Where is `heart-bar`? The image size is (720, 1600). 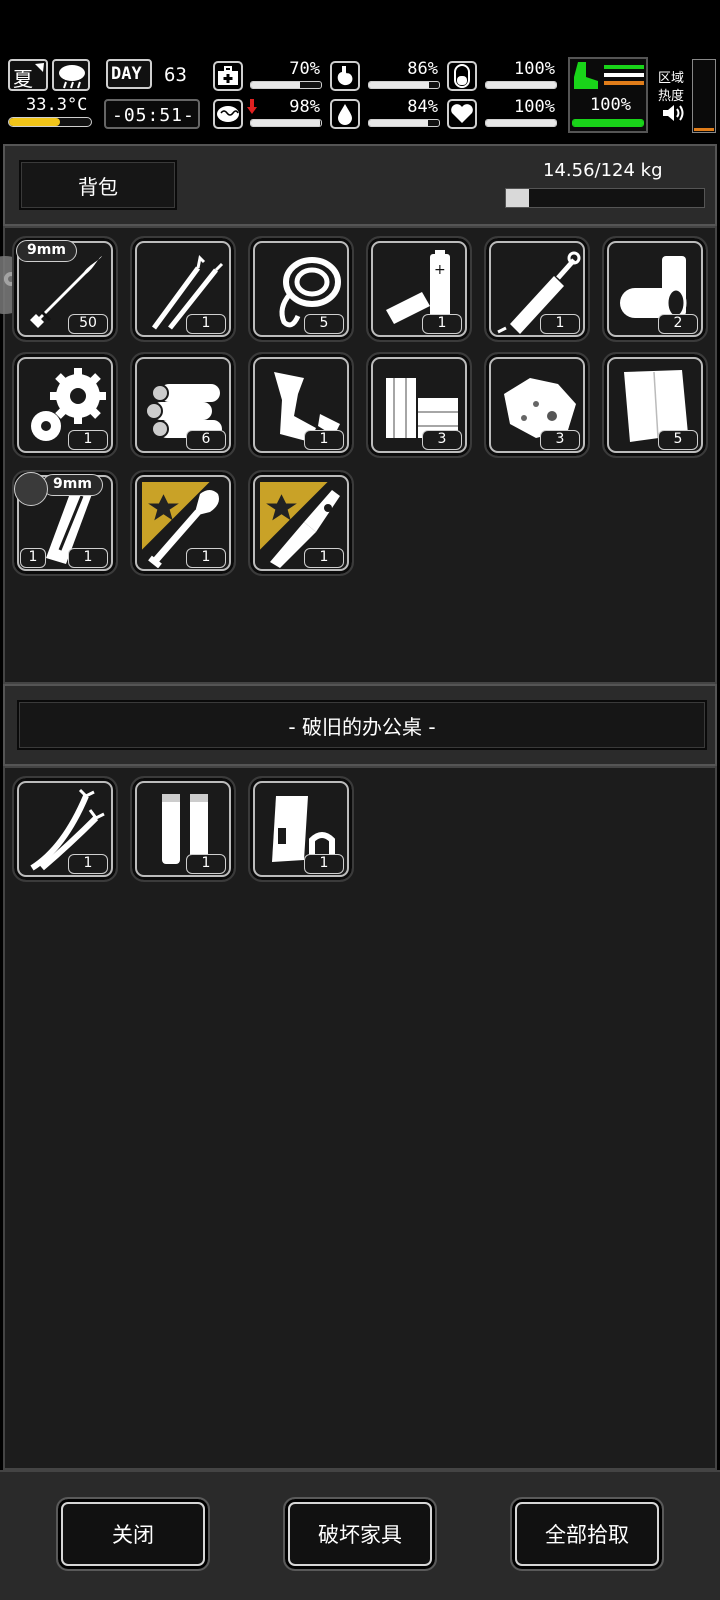 heart-bar is located at coordinates (521, 123).